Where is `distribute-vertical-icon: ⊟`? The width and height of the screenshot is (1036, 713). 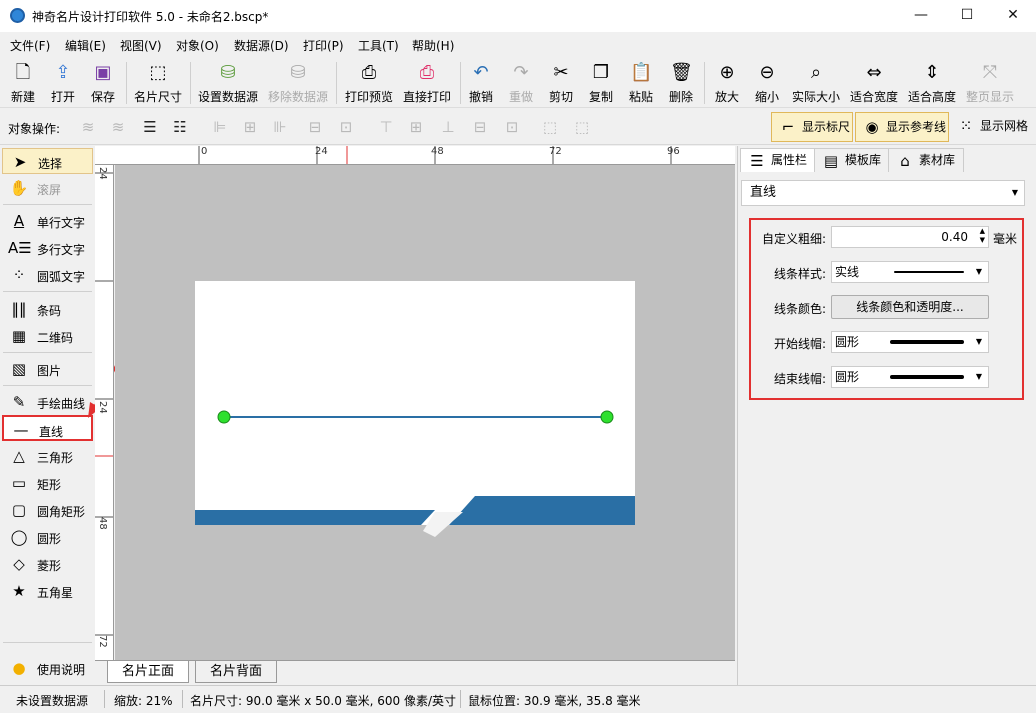 distribute-vertical-icon: ⊟ is located at coordinates (480, 127).